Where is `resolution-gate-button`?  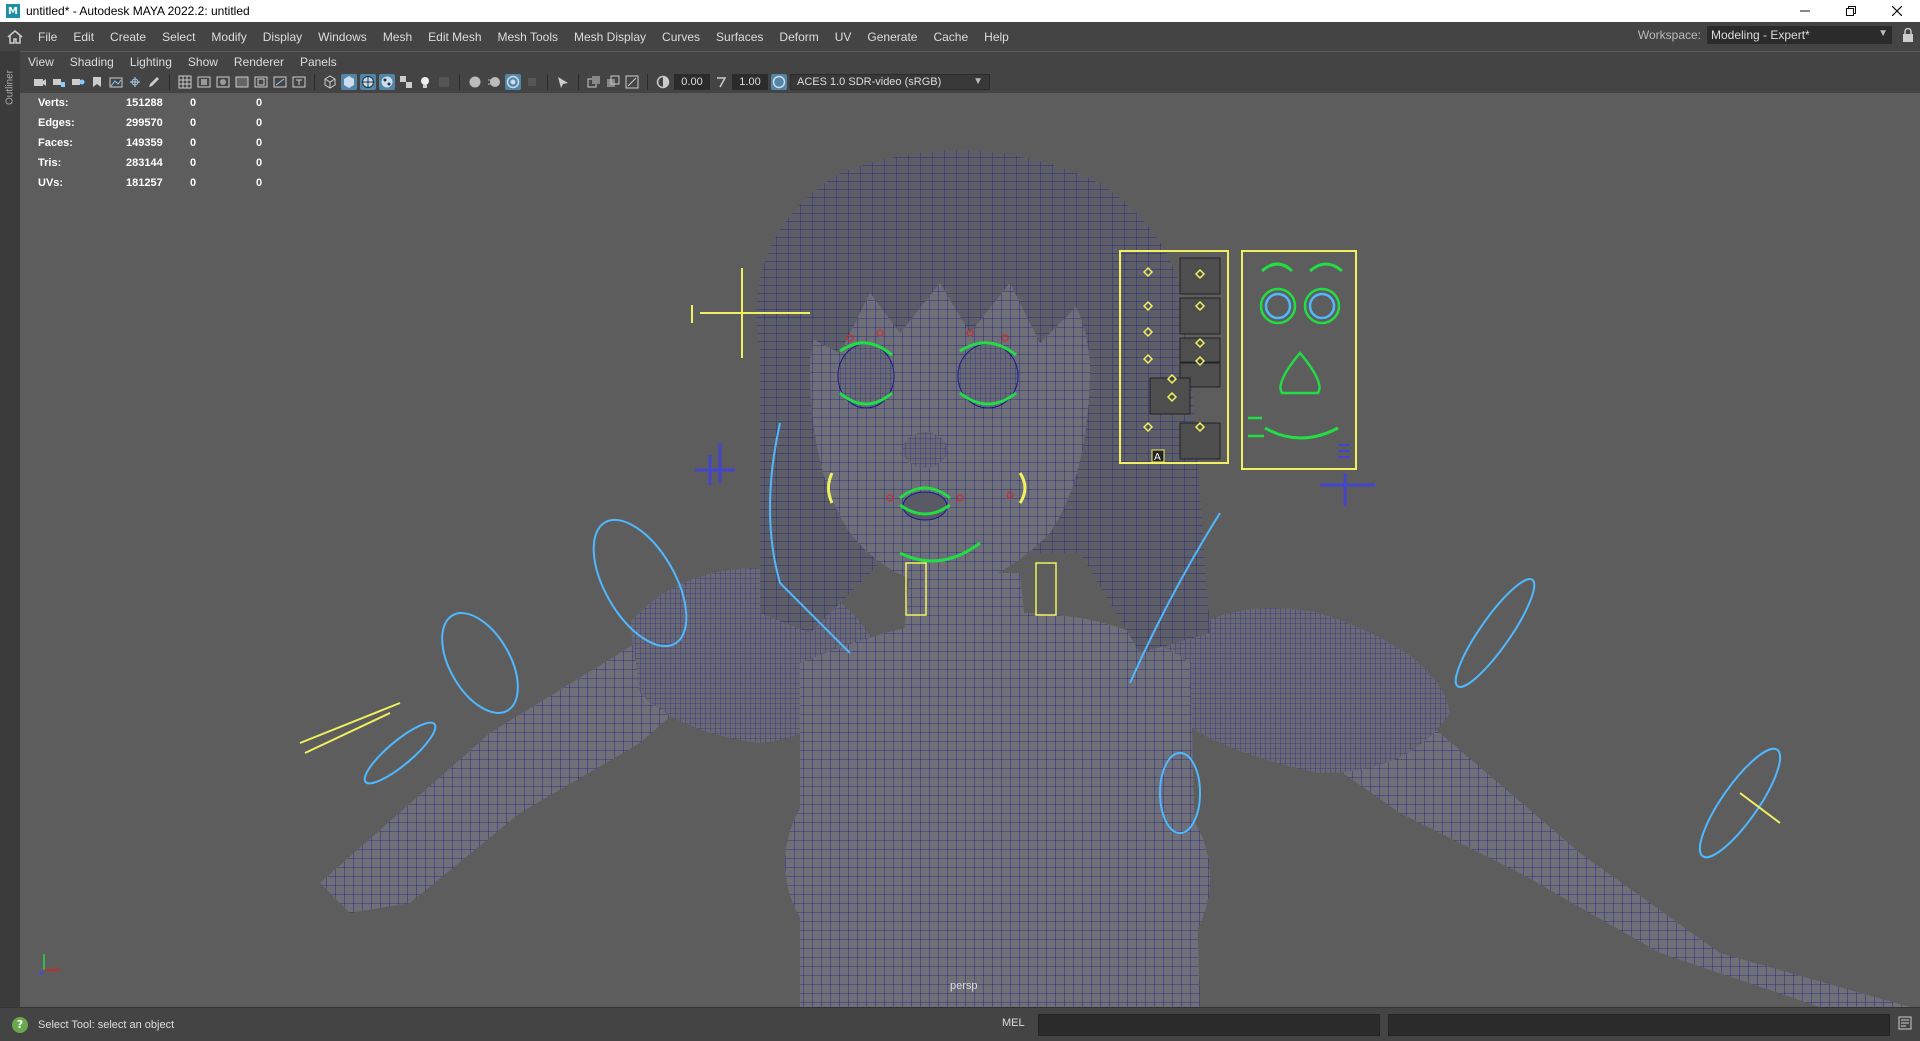
resolution-gate-button is located at coordinates (223, 82).